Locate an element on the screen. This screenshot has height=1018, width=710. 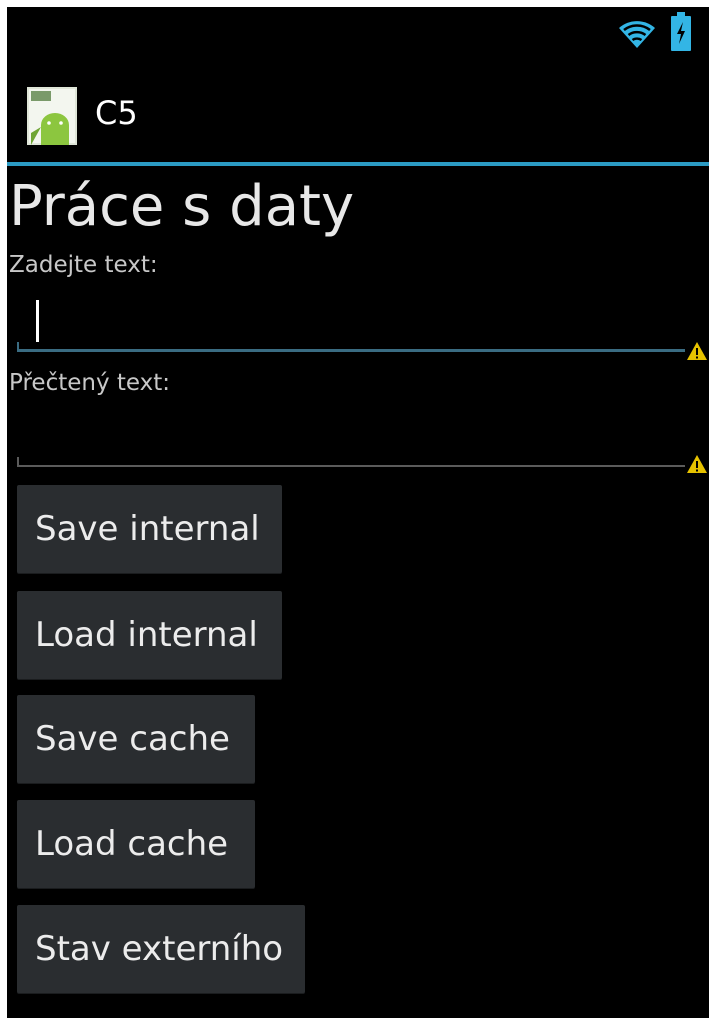
wifi-icon is located at coordinates (637, 34).